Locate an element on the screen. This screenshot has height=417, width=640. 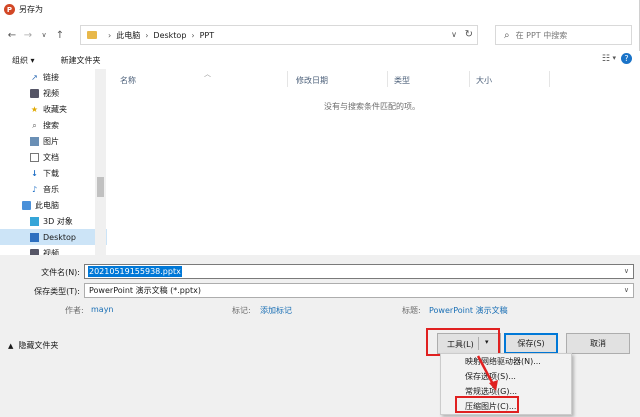
sidebar-scroll-thumb is located at coordinates (100, 187).